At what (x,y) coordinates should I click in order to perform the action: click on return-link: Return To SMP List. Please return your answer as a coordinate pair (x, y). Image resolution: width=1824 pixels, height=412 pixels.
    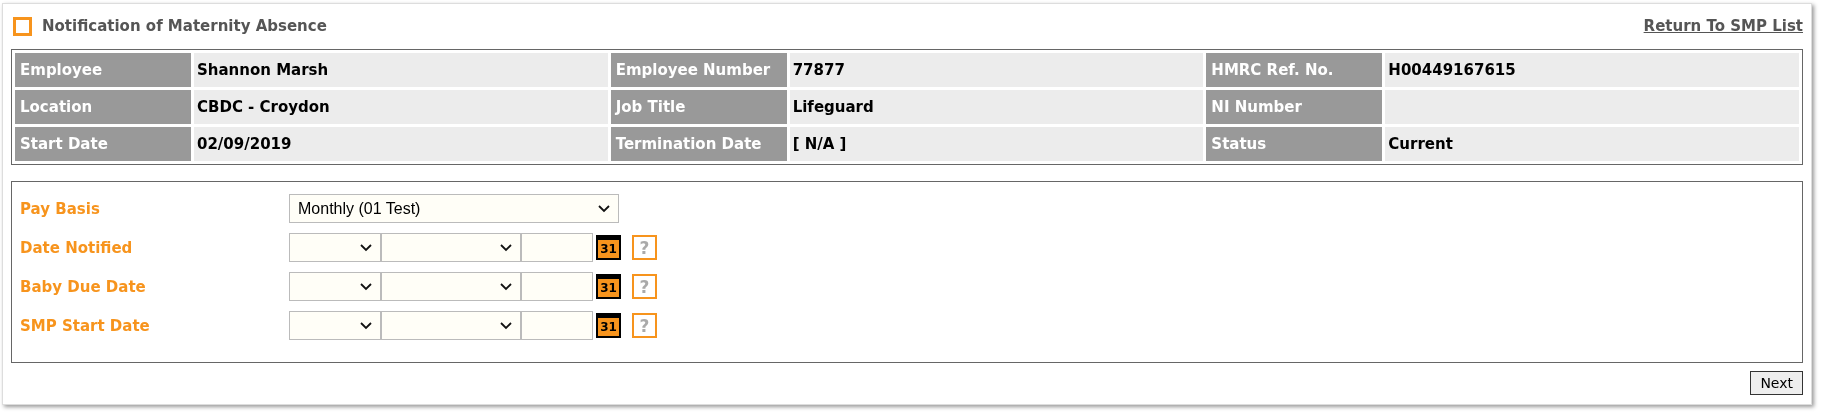
    Looking at the image, I should click on (1723, 26).